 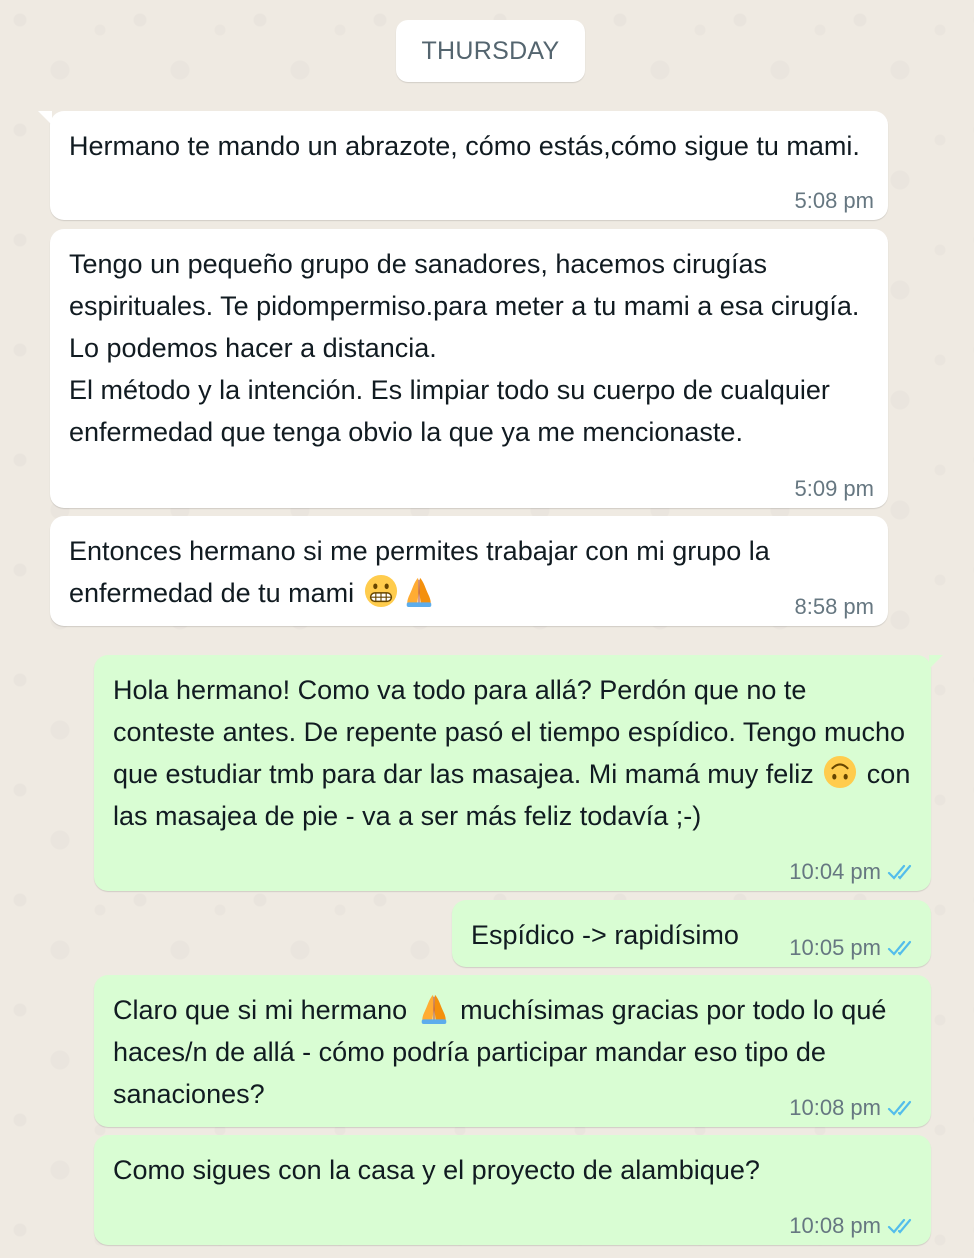 I want to click on message-time: 5:09 pm, so click(x=834, y=488).